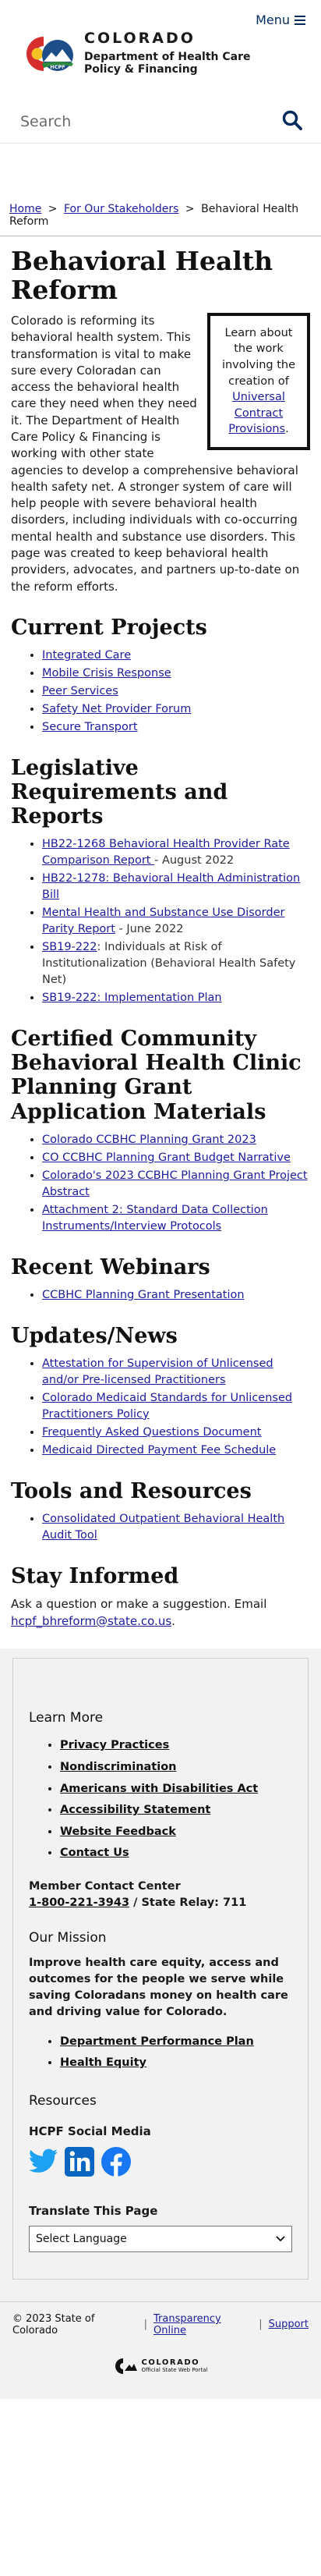  I want to click on resources-heading: Resources, so click(63, 2100).